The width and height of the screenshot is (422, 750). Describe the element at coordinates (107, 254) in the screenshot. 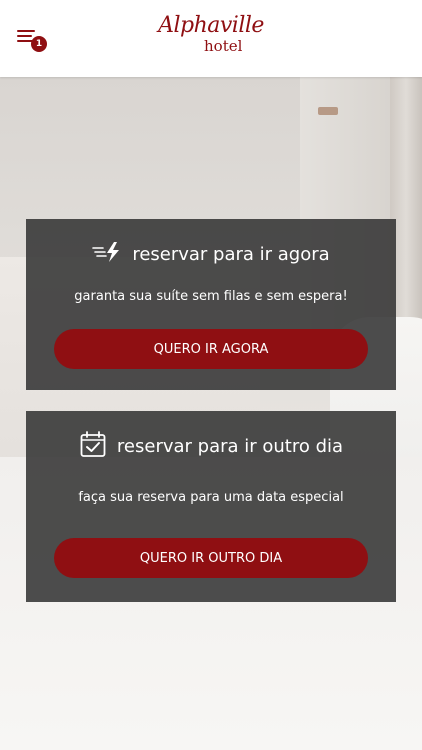

I see `lightning-fast-icon` at that location.